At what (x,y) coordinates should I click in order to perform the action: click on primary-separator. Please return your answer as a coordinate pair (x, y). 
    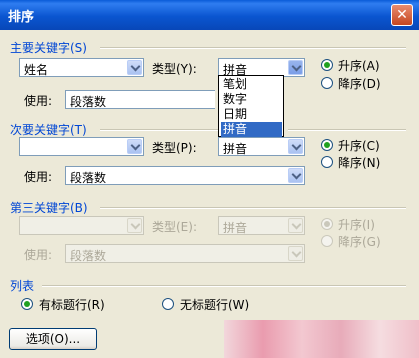
    Looking at the image, I should click on (253, 48).